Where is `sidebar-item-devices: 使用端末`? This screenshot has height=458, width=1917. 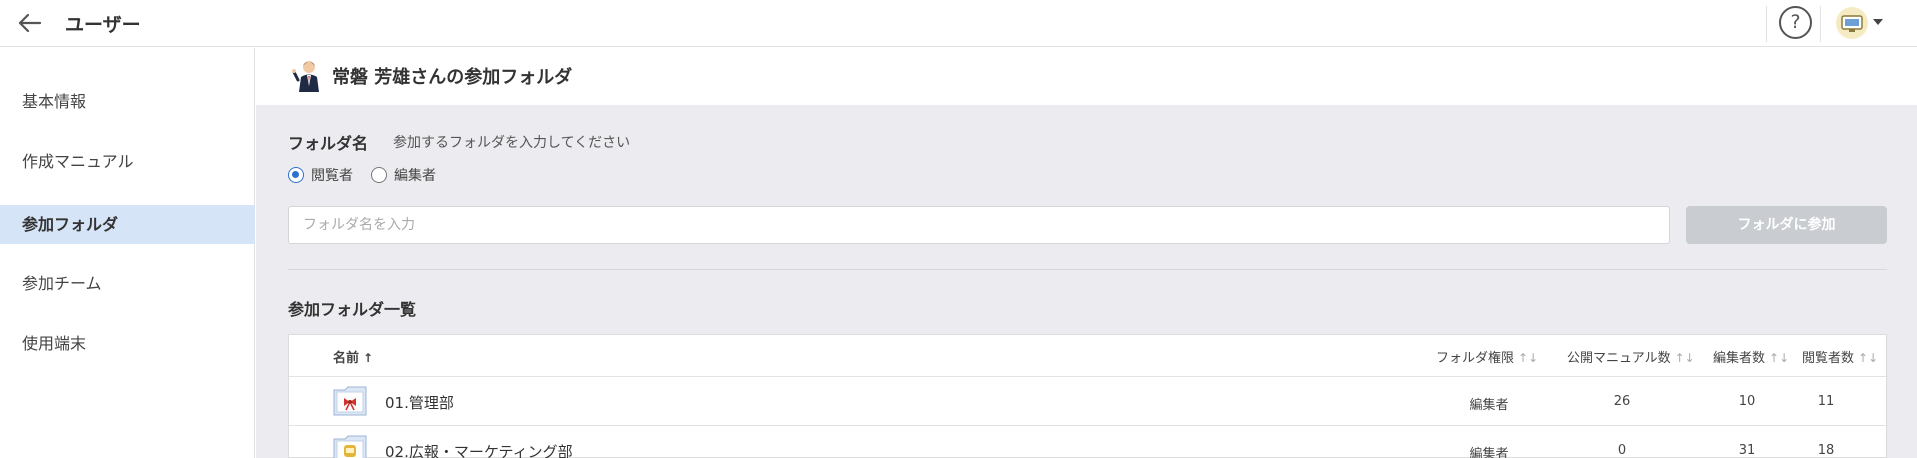
sidebar-item-devices: 使用端末 is located at coordinates (127, 343).